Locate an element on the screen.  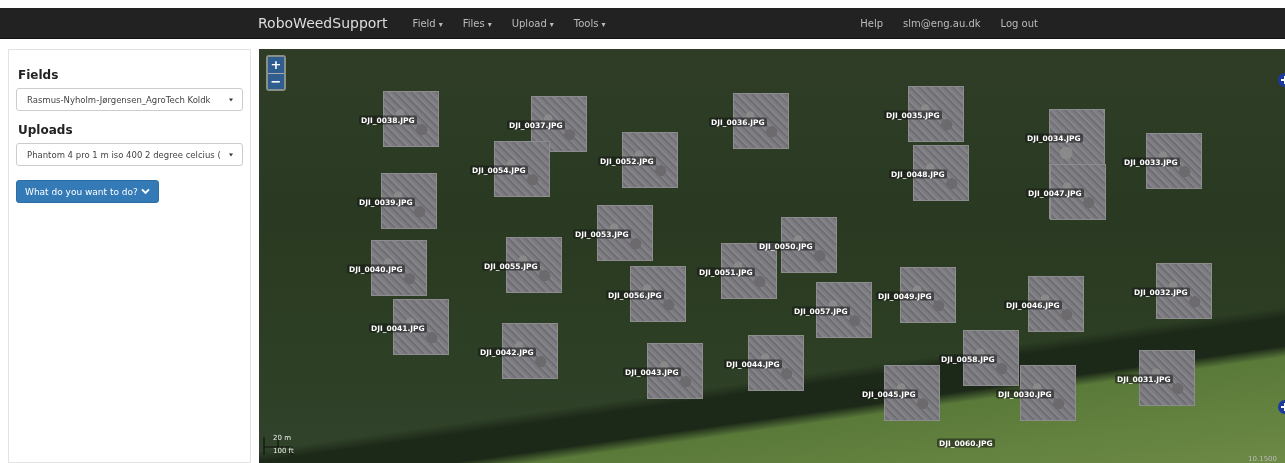
menu-dropdown: Upload ▾ is located at coordinates (532, 23).